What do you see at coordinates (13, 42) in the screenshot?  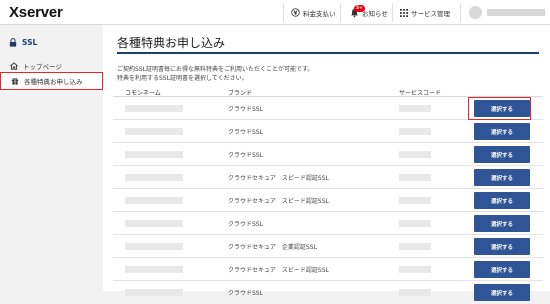 I see `lock-icon` at bounding box center [13, 42].